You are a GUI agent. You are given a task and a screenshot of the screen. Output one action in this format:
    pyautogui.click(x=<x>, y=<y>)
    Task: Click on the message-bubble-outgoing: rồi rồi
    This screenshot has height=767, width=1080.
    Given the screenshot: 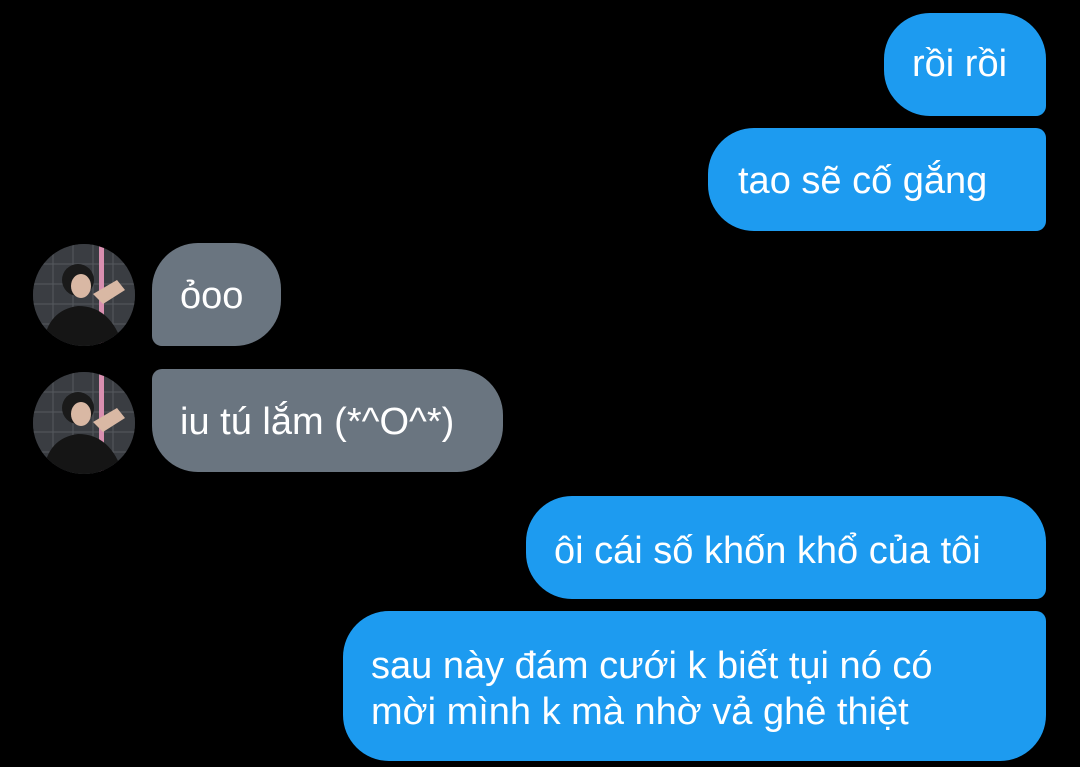 What is the action you would take?
    pyautogui.click(x=965, y=64)
    